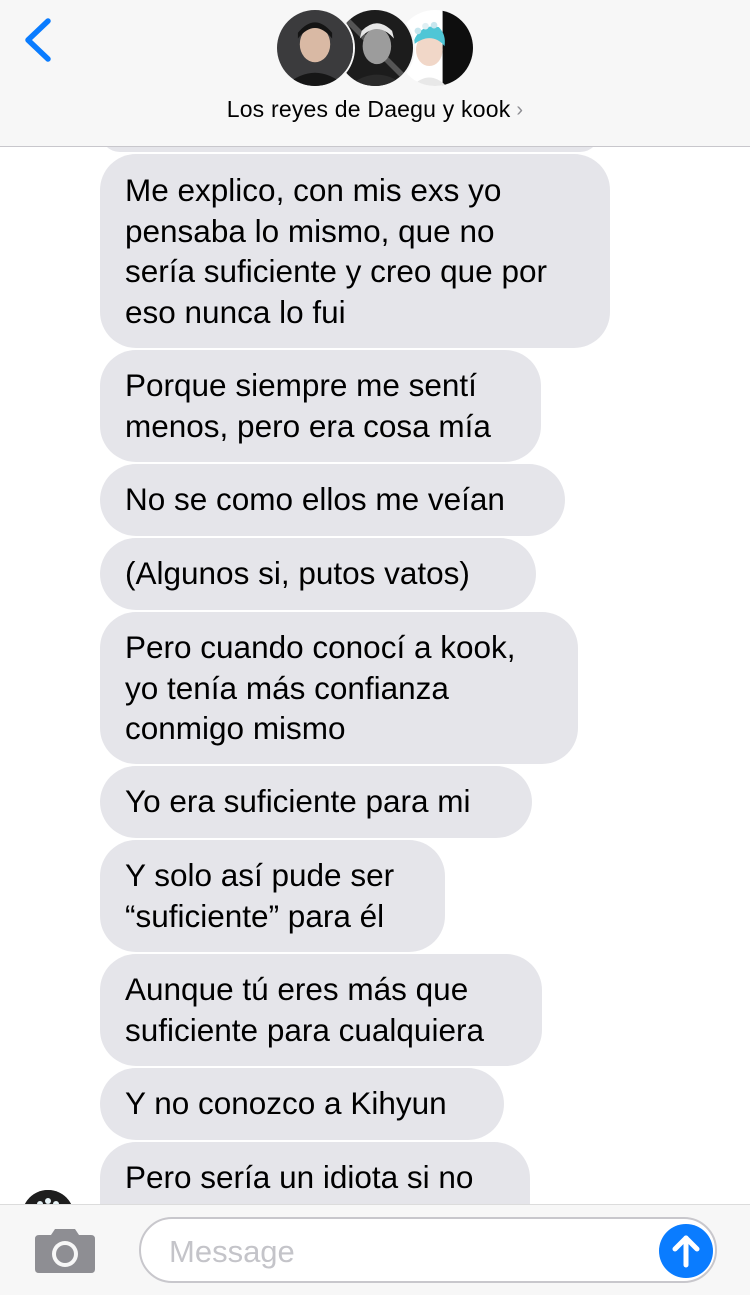 The image size is (750, 1295). I want to click on message-bubble: Pero sería un idiota si no, so click(315, 1173).